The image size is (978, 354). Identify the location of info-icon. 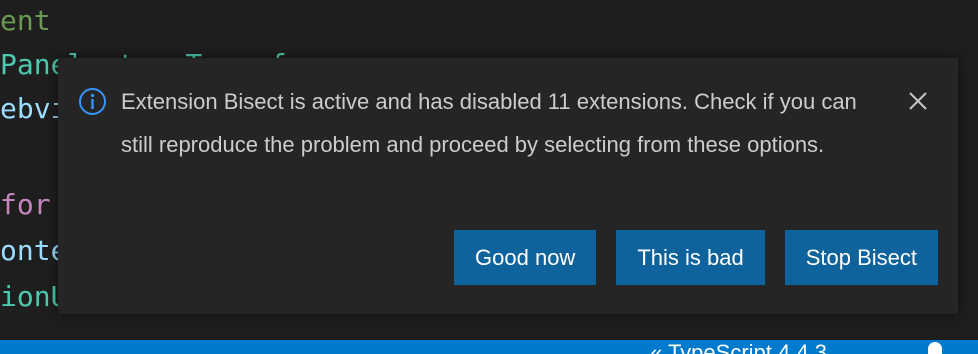
(92, 101).